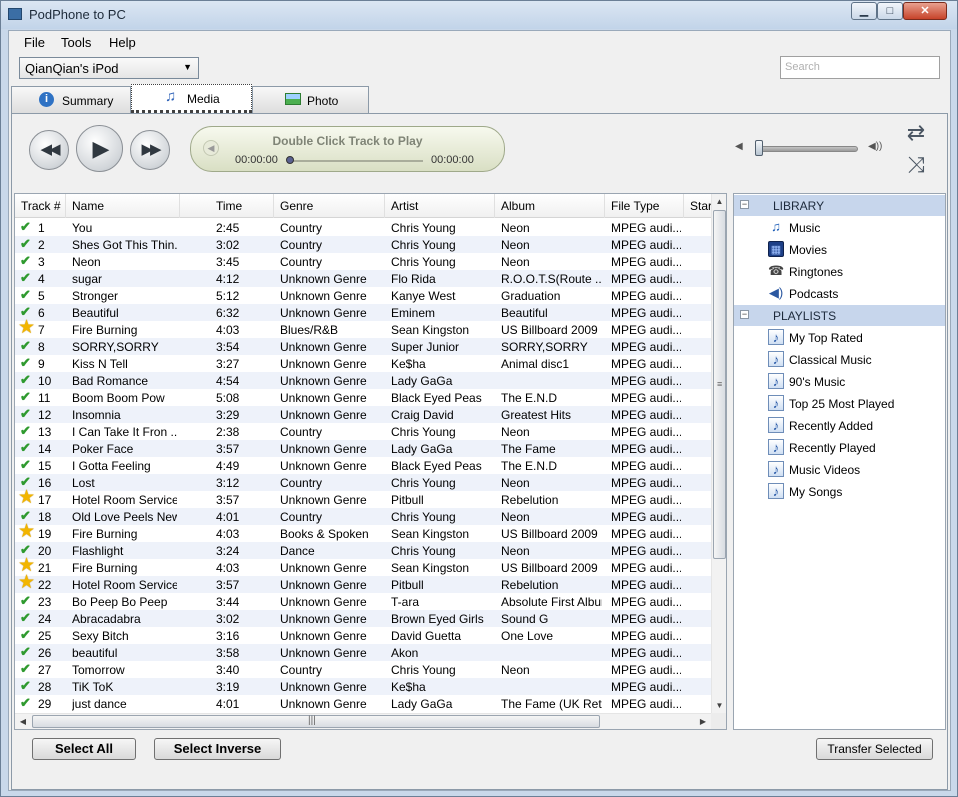 Image resolution: width=958 pixels, height=797 pixels. What do you see at coordinates (864, 11) in the screenshot?
I see `minimize-button: ▁` at bounding box center [864, 11].